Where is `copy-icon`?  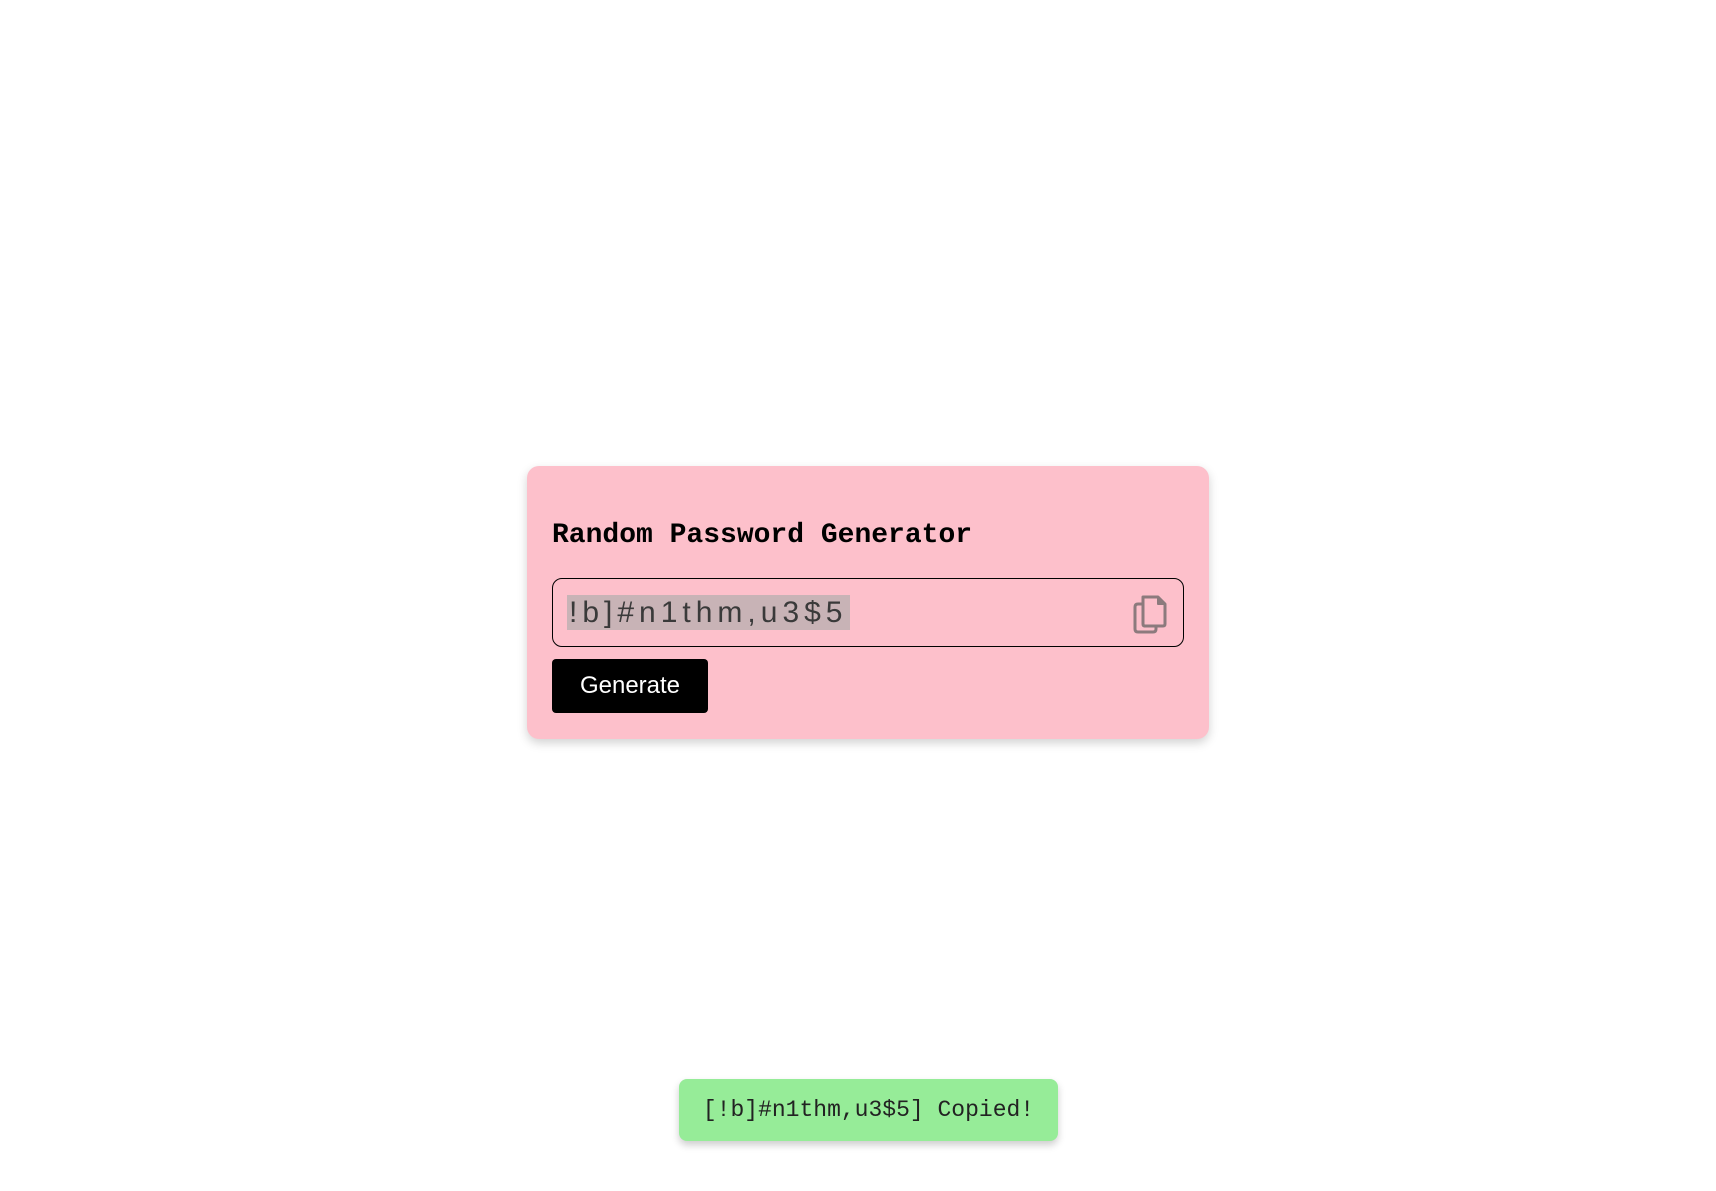
copy-icon is located at coordinates (1149, 613).